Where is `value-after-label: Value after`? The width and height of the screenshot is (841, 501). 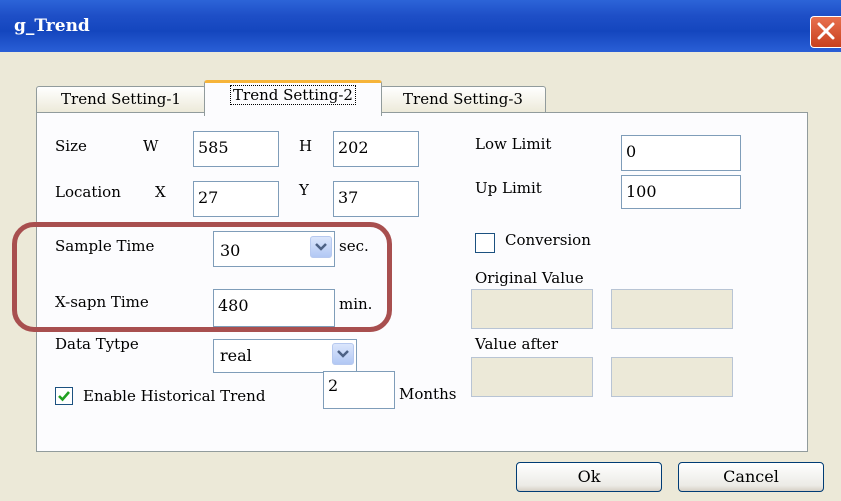
value-after-label: Value after is located at coordinates (517, 344).